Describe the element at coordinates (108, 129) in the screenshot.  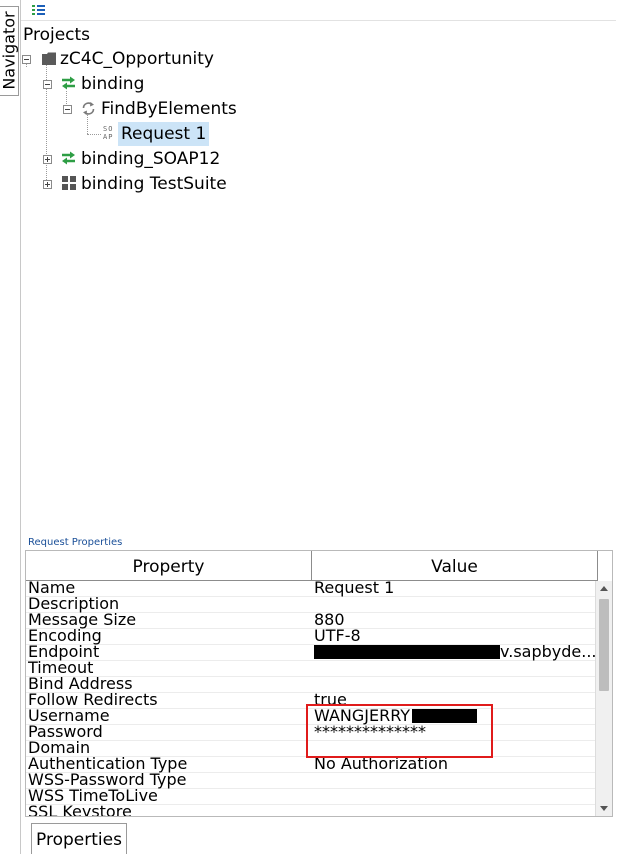
I see `soap-icon-text: SO` at that location.